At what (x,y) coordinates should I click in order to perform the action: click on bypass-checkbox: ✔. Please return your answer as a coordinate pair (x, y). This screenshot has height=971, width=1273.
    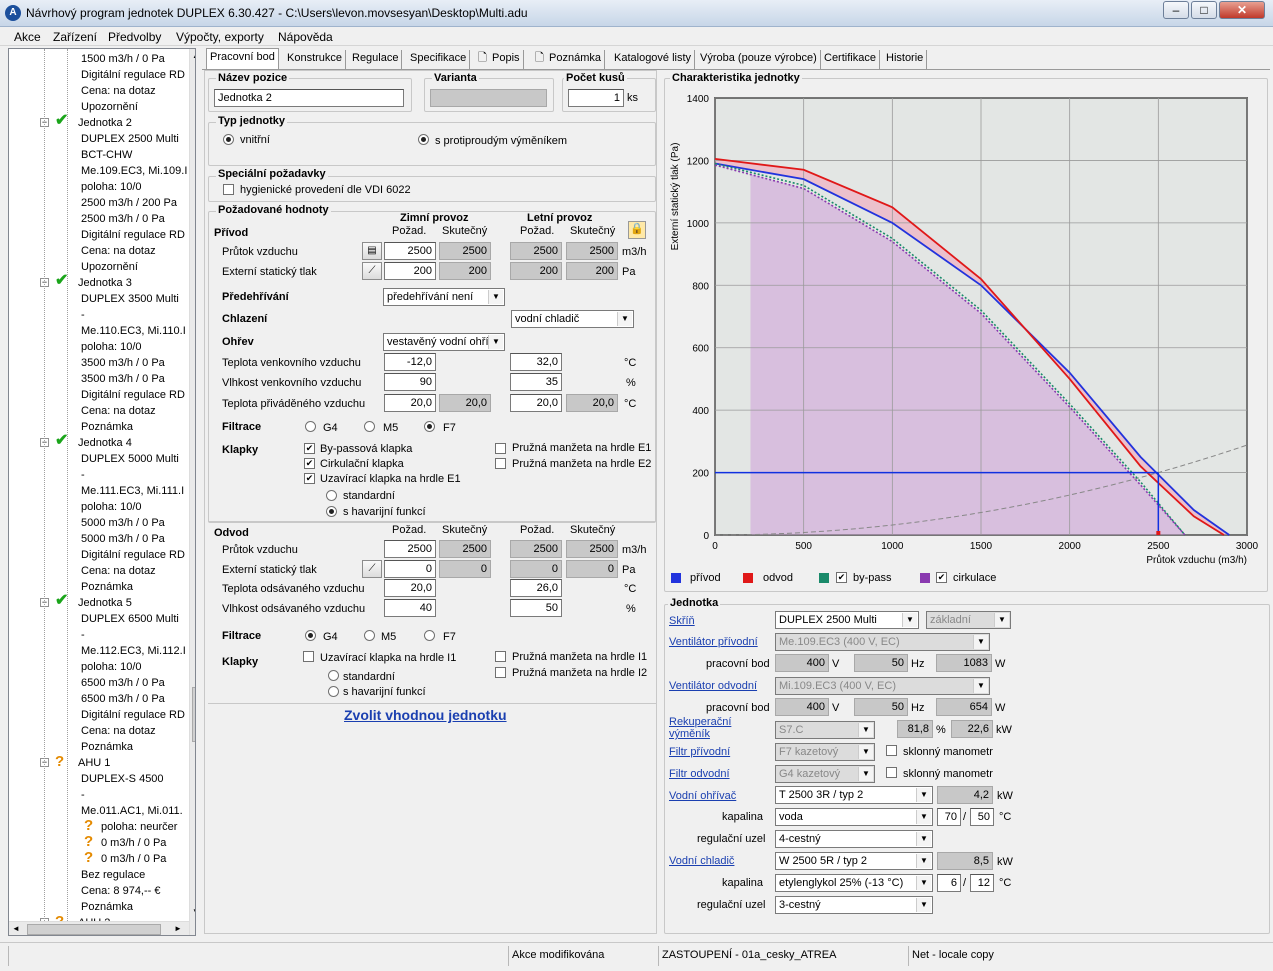
    Looking at the image, I should click on (309, 448).